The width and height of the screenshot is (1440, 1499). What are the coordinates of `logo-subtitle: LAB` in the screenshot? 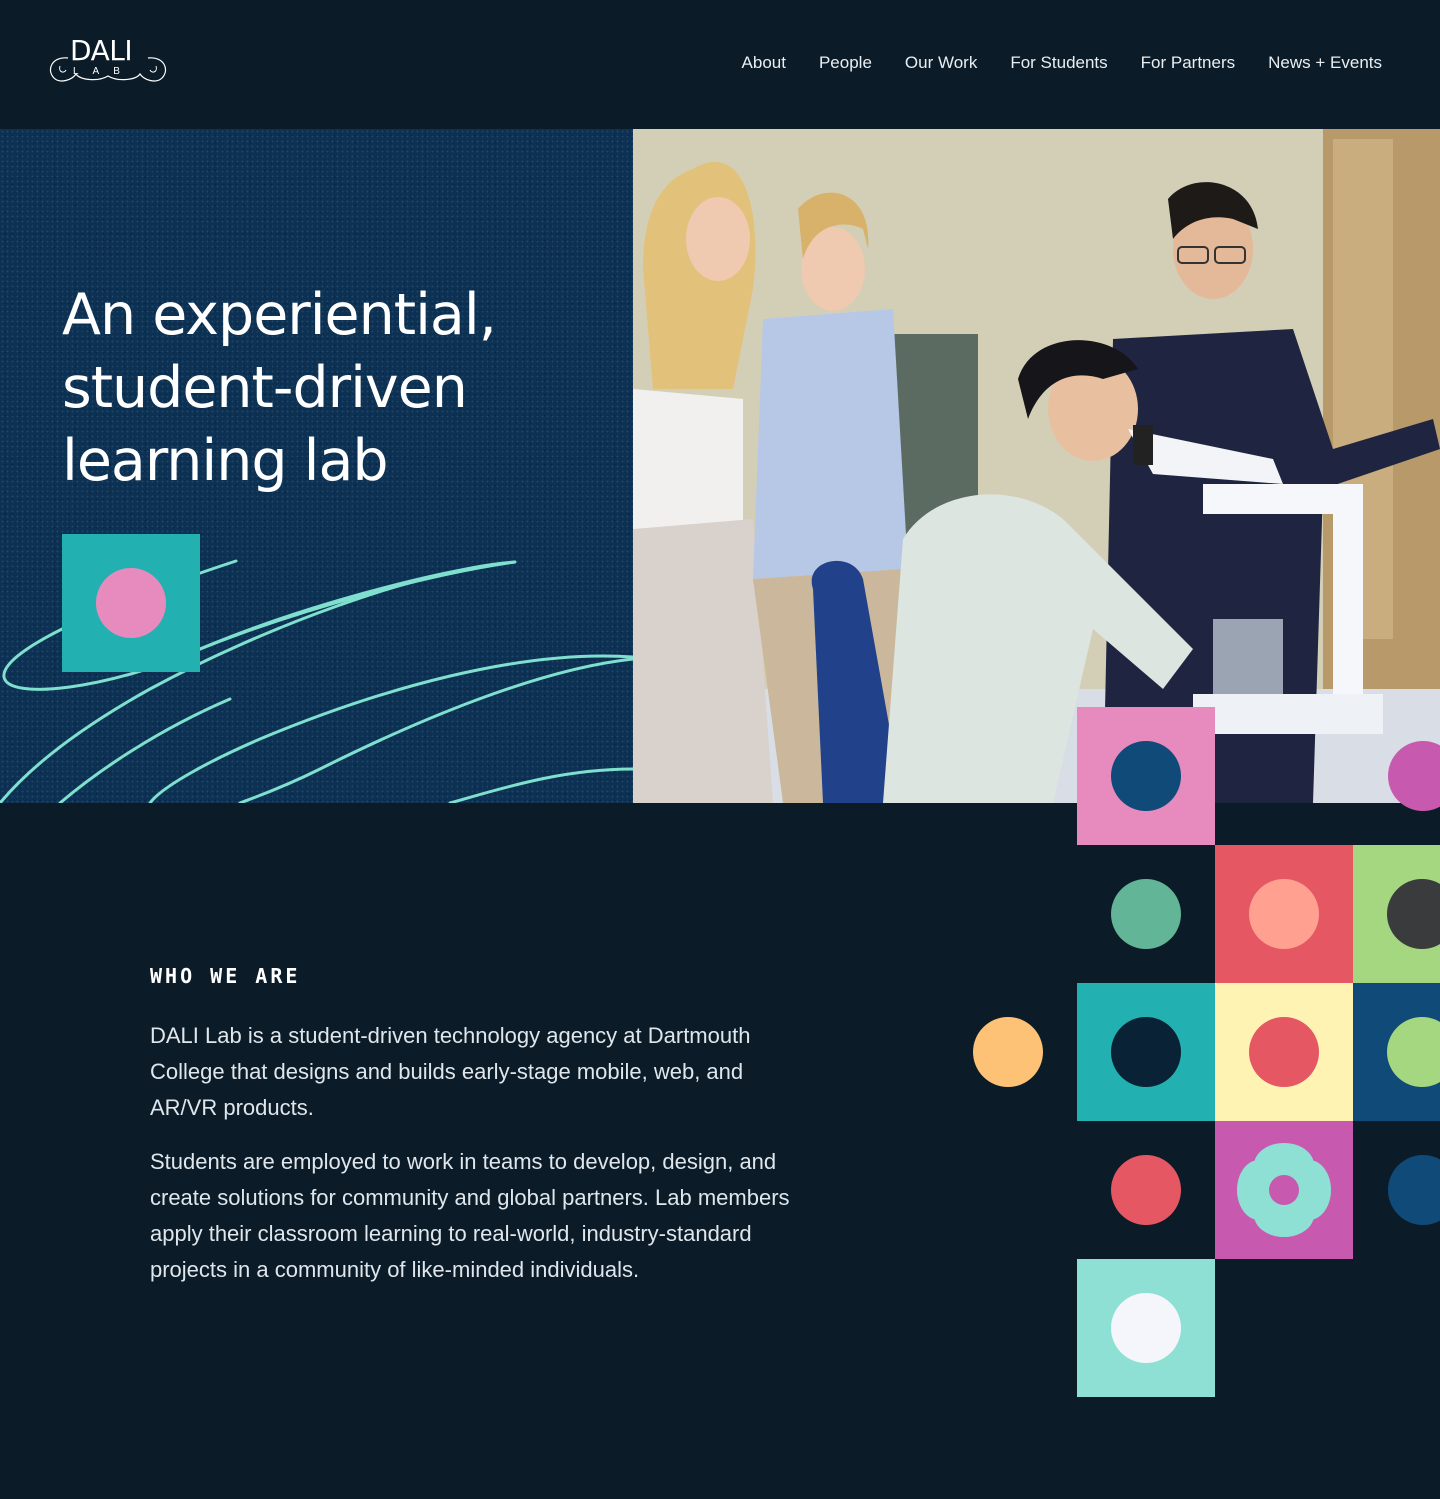 It's located at (103, 71).